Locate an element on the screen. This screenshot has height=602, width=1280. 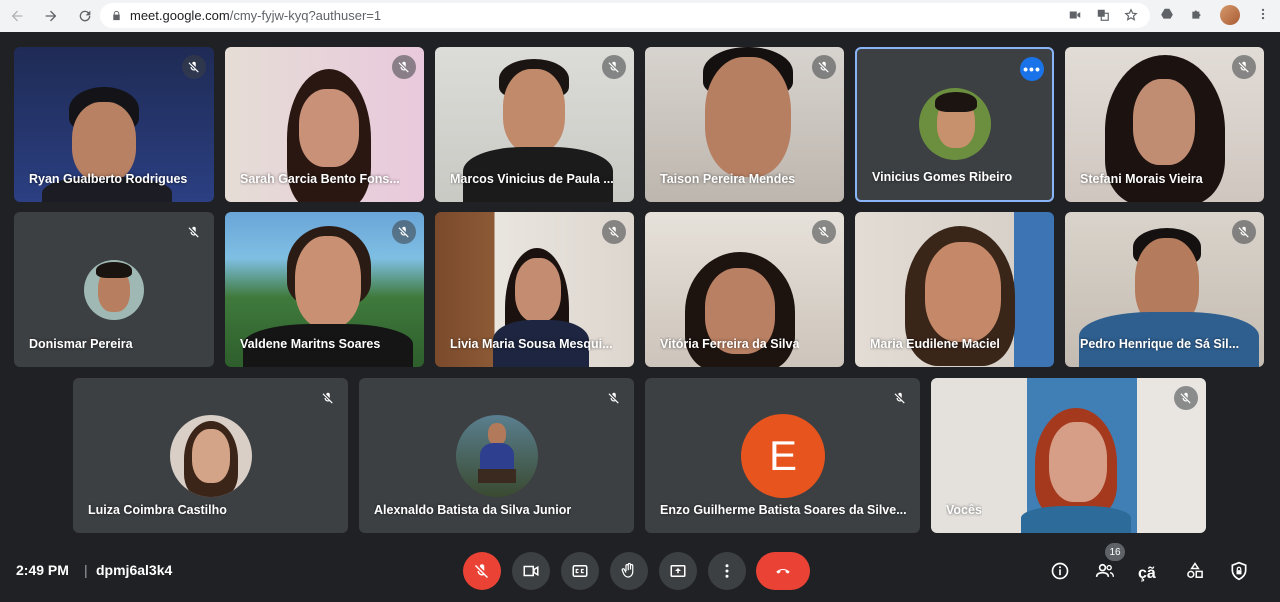
participant-tile: Alexnaldo Batista da Silva Junior is located at coordinates (496, 455).